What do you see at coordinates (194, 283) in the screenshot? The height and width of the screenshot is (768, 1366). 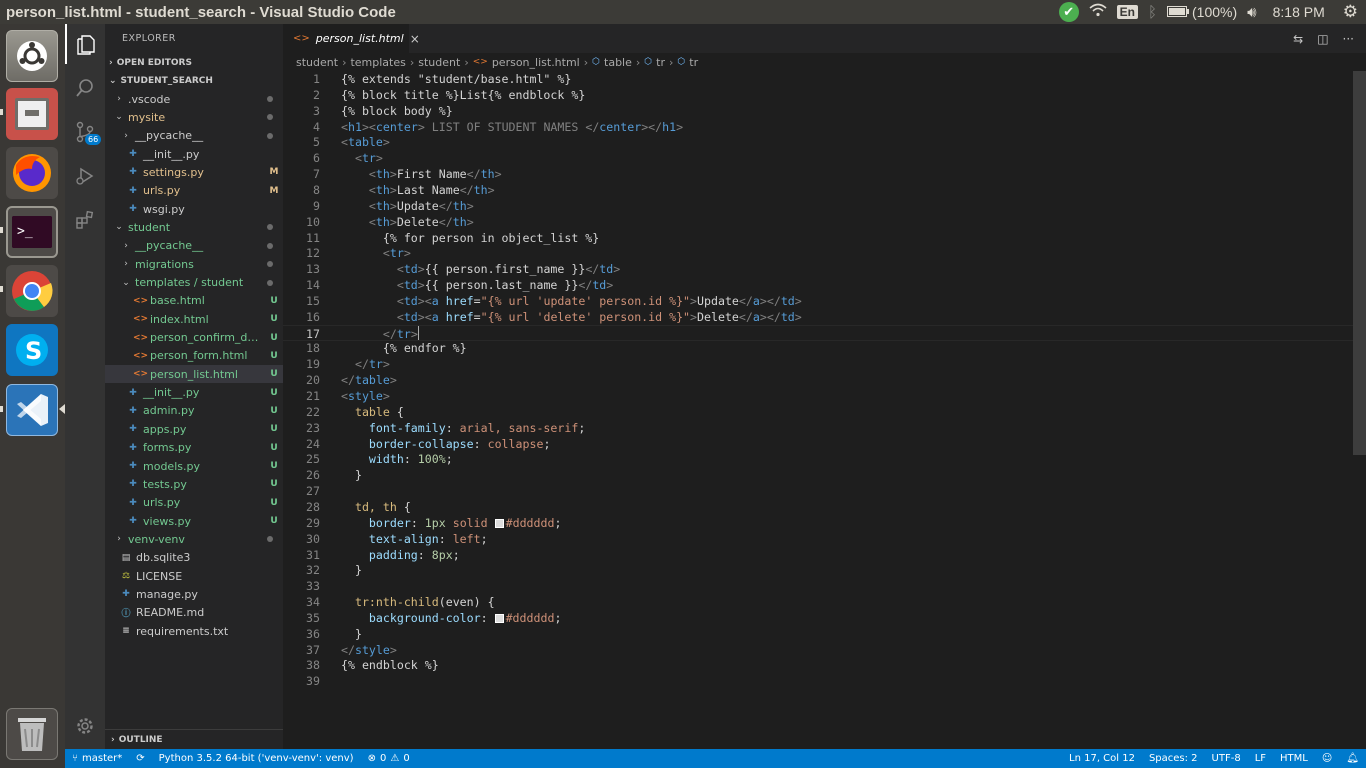 I see `tree-folder: ⌄ templates / student` at bounding box center [194, 283].